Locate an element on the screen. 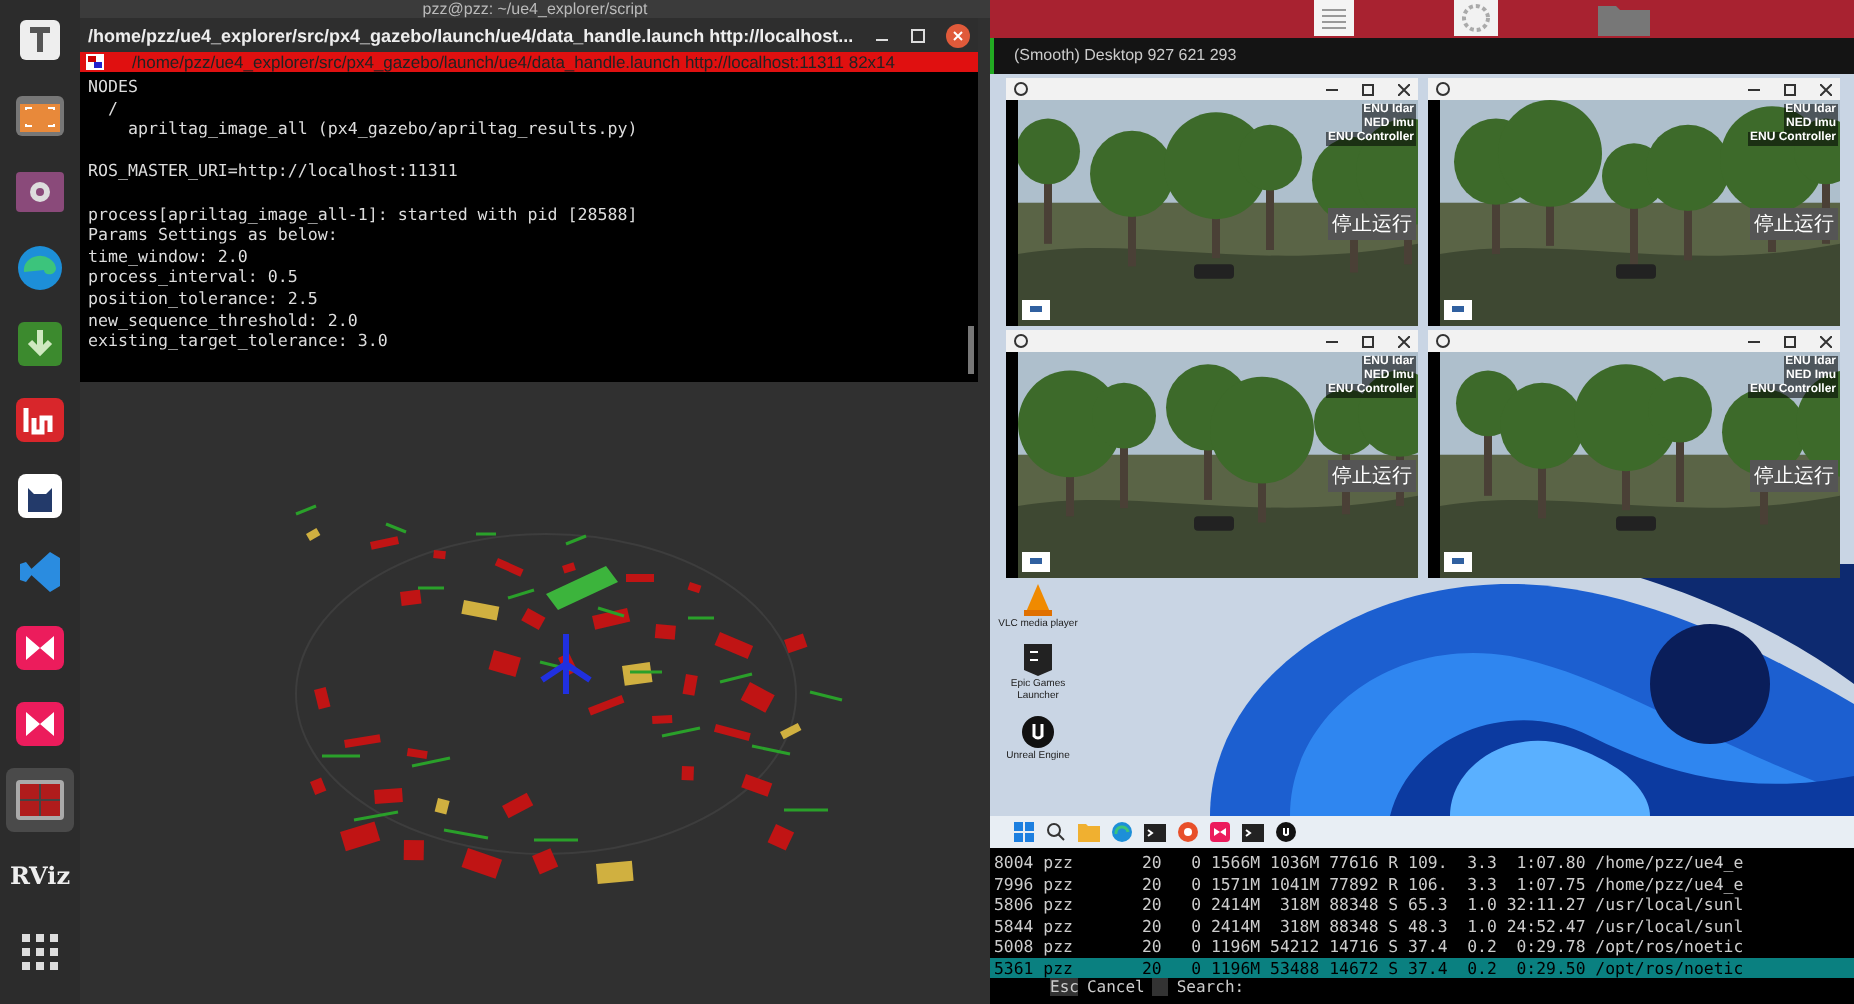 This screenshot has height=1004, width=1854. terminal-line: / is located at coordinates (112, 108).